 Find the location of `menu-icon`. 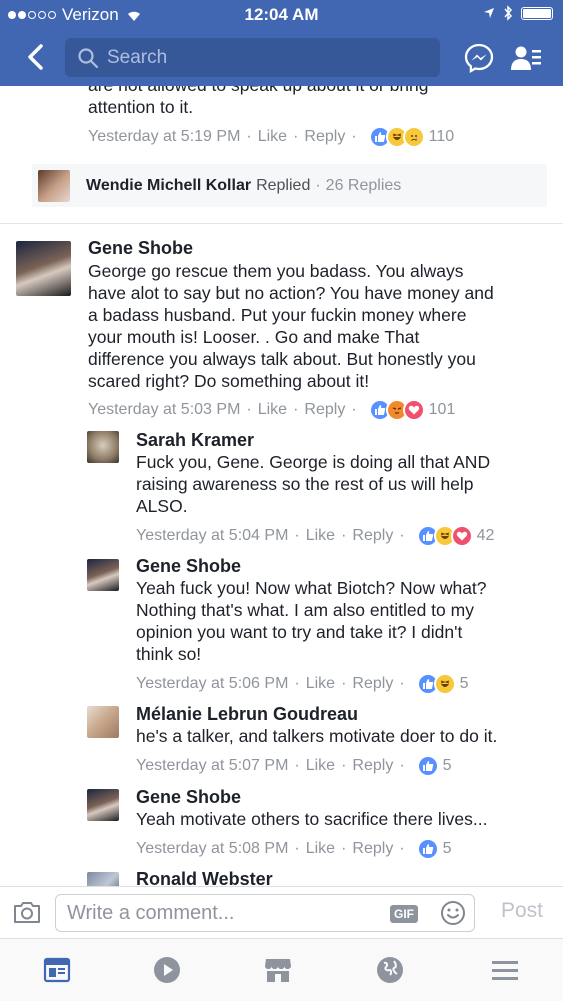

menu-icon is located at coordinates (505, 970).